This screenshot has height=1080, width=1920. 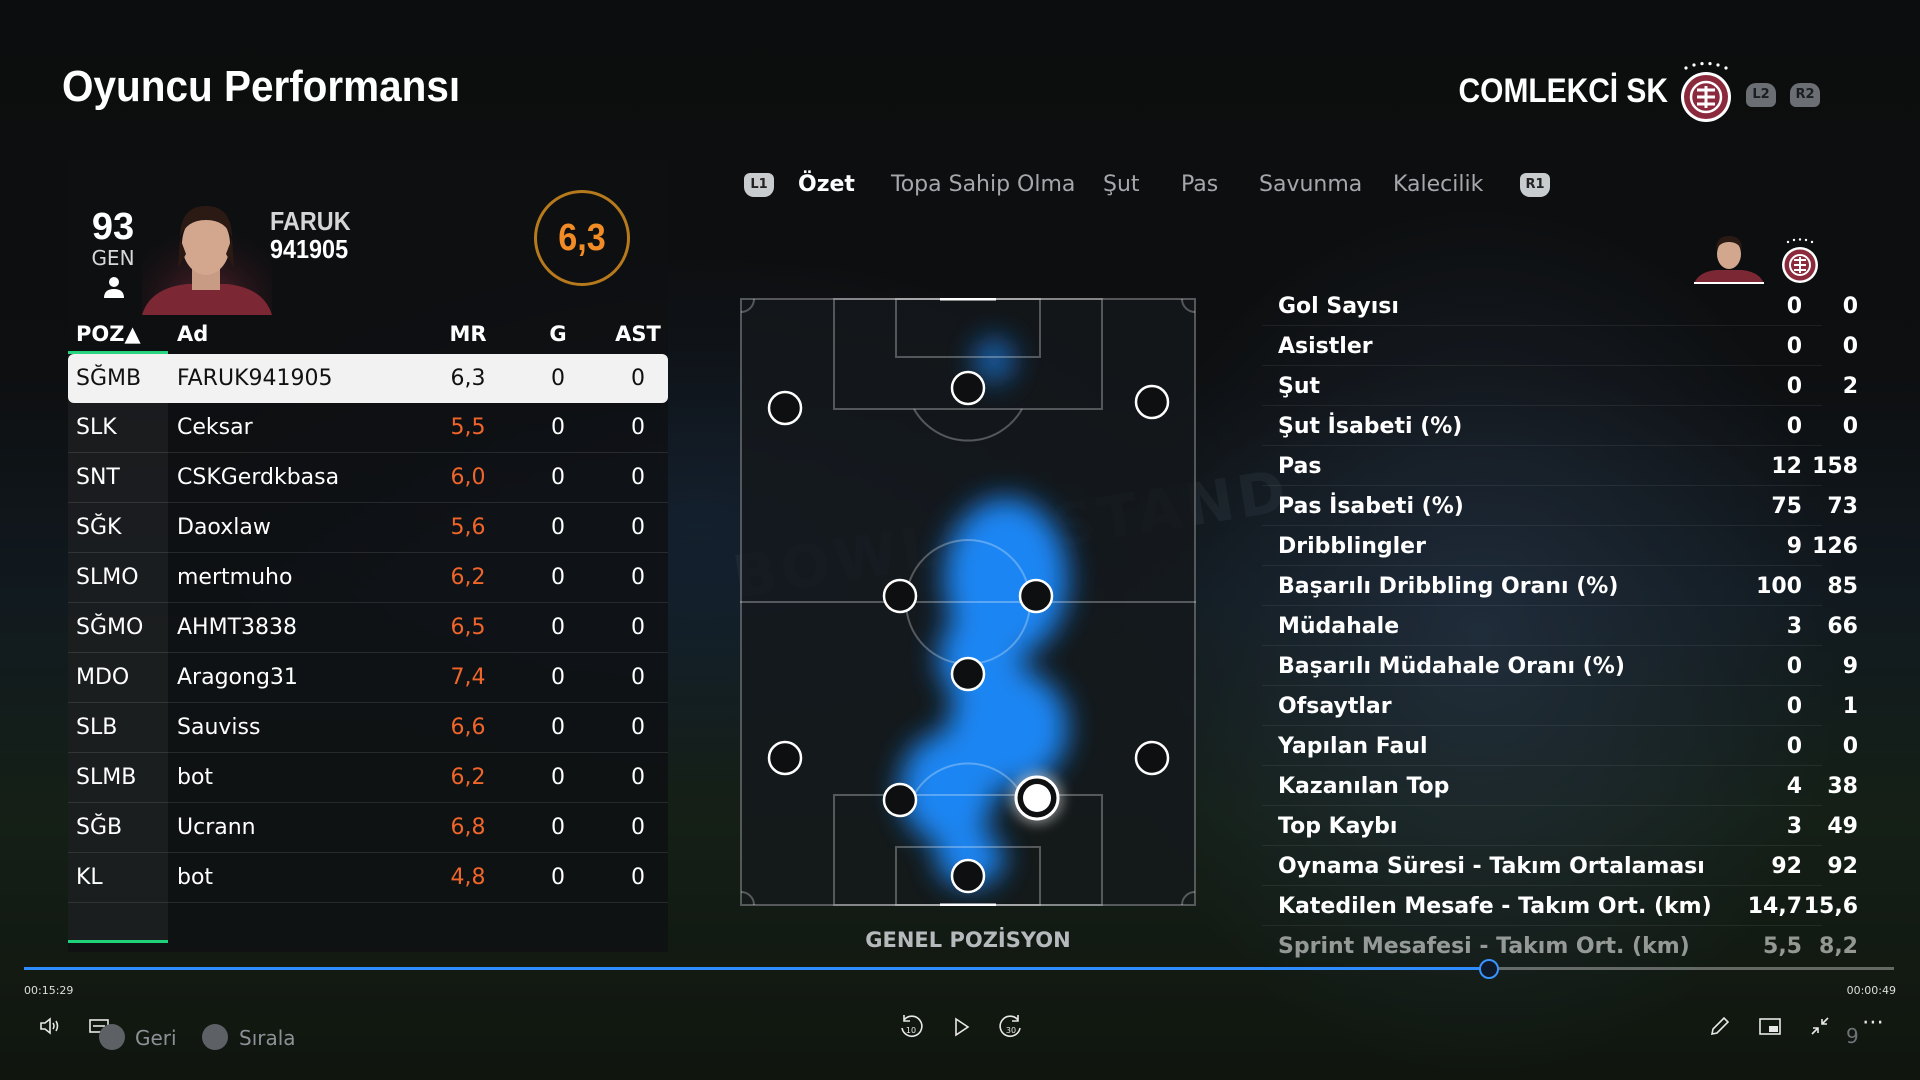 What do you see at coordinates (237, 677) in the screenshot?
I see `row-name: Aragong31` at bounding box center [237, 677].